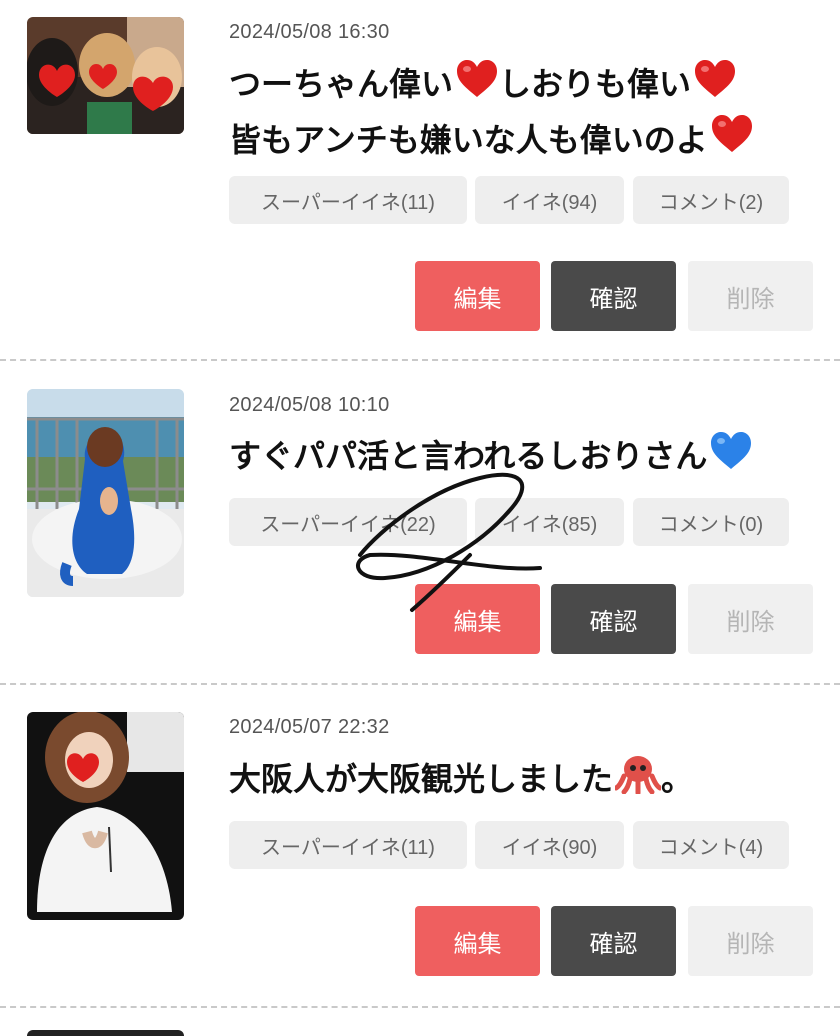  I want to click on super-like-button: スーパーイイネ(22), so click(348, 522).